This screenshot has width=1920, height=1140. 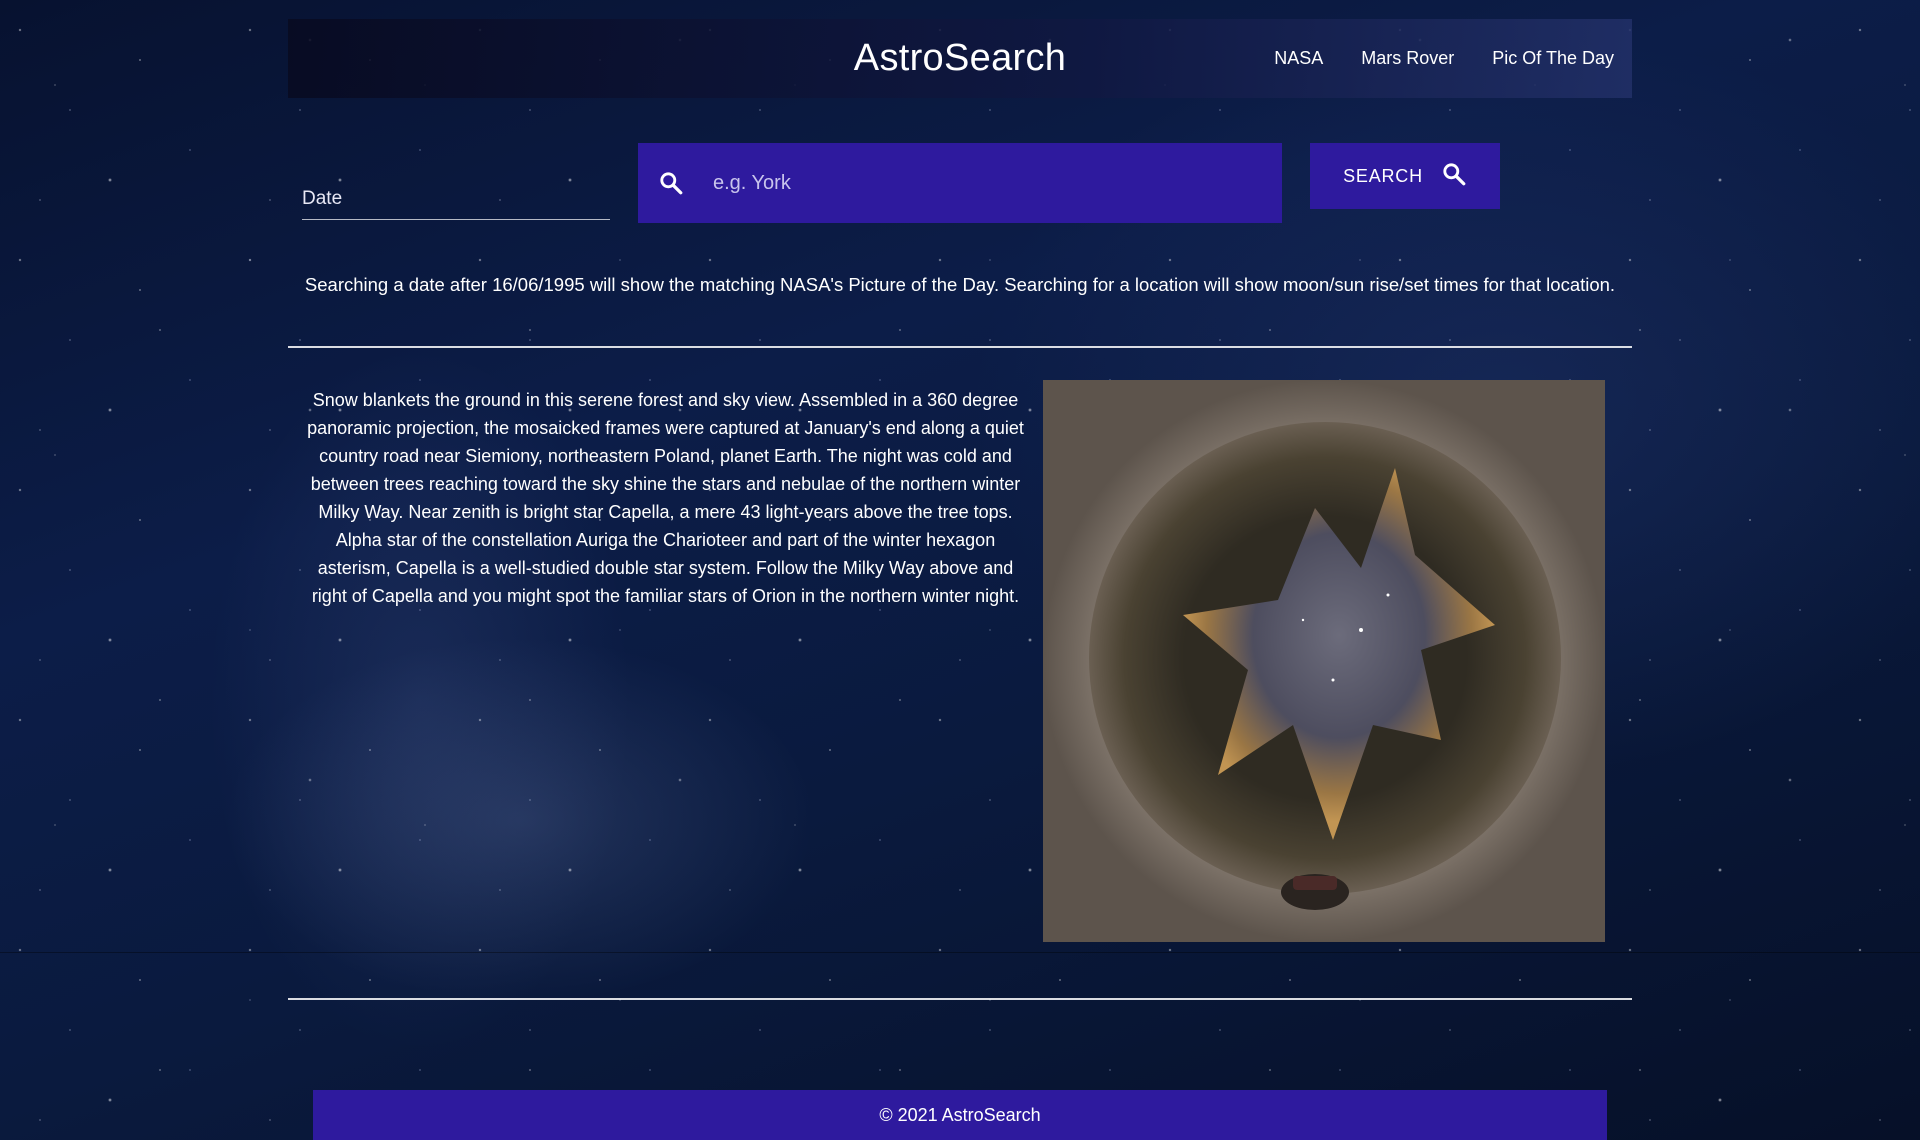 I want to click on nav-link-mars-rover: Mars Rover, so click(x=1407, y=58).